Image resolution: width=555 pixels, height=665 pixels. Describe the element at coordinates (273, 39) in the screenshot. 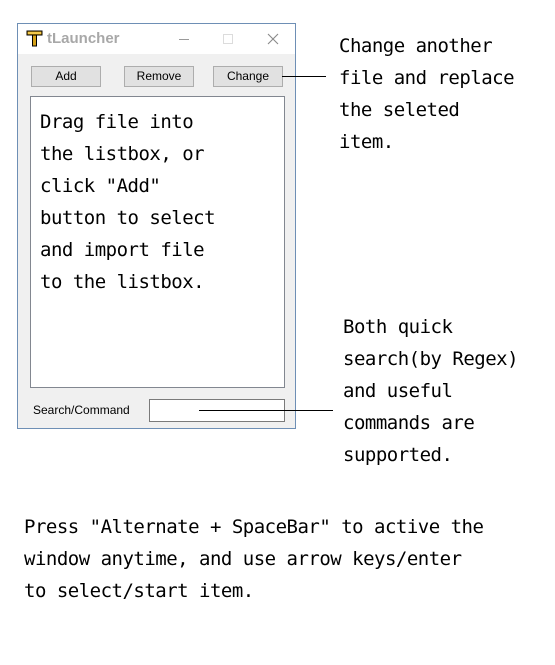

I see `close-icon` at that location.